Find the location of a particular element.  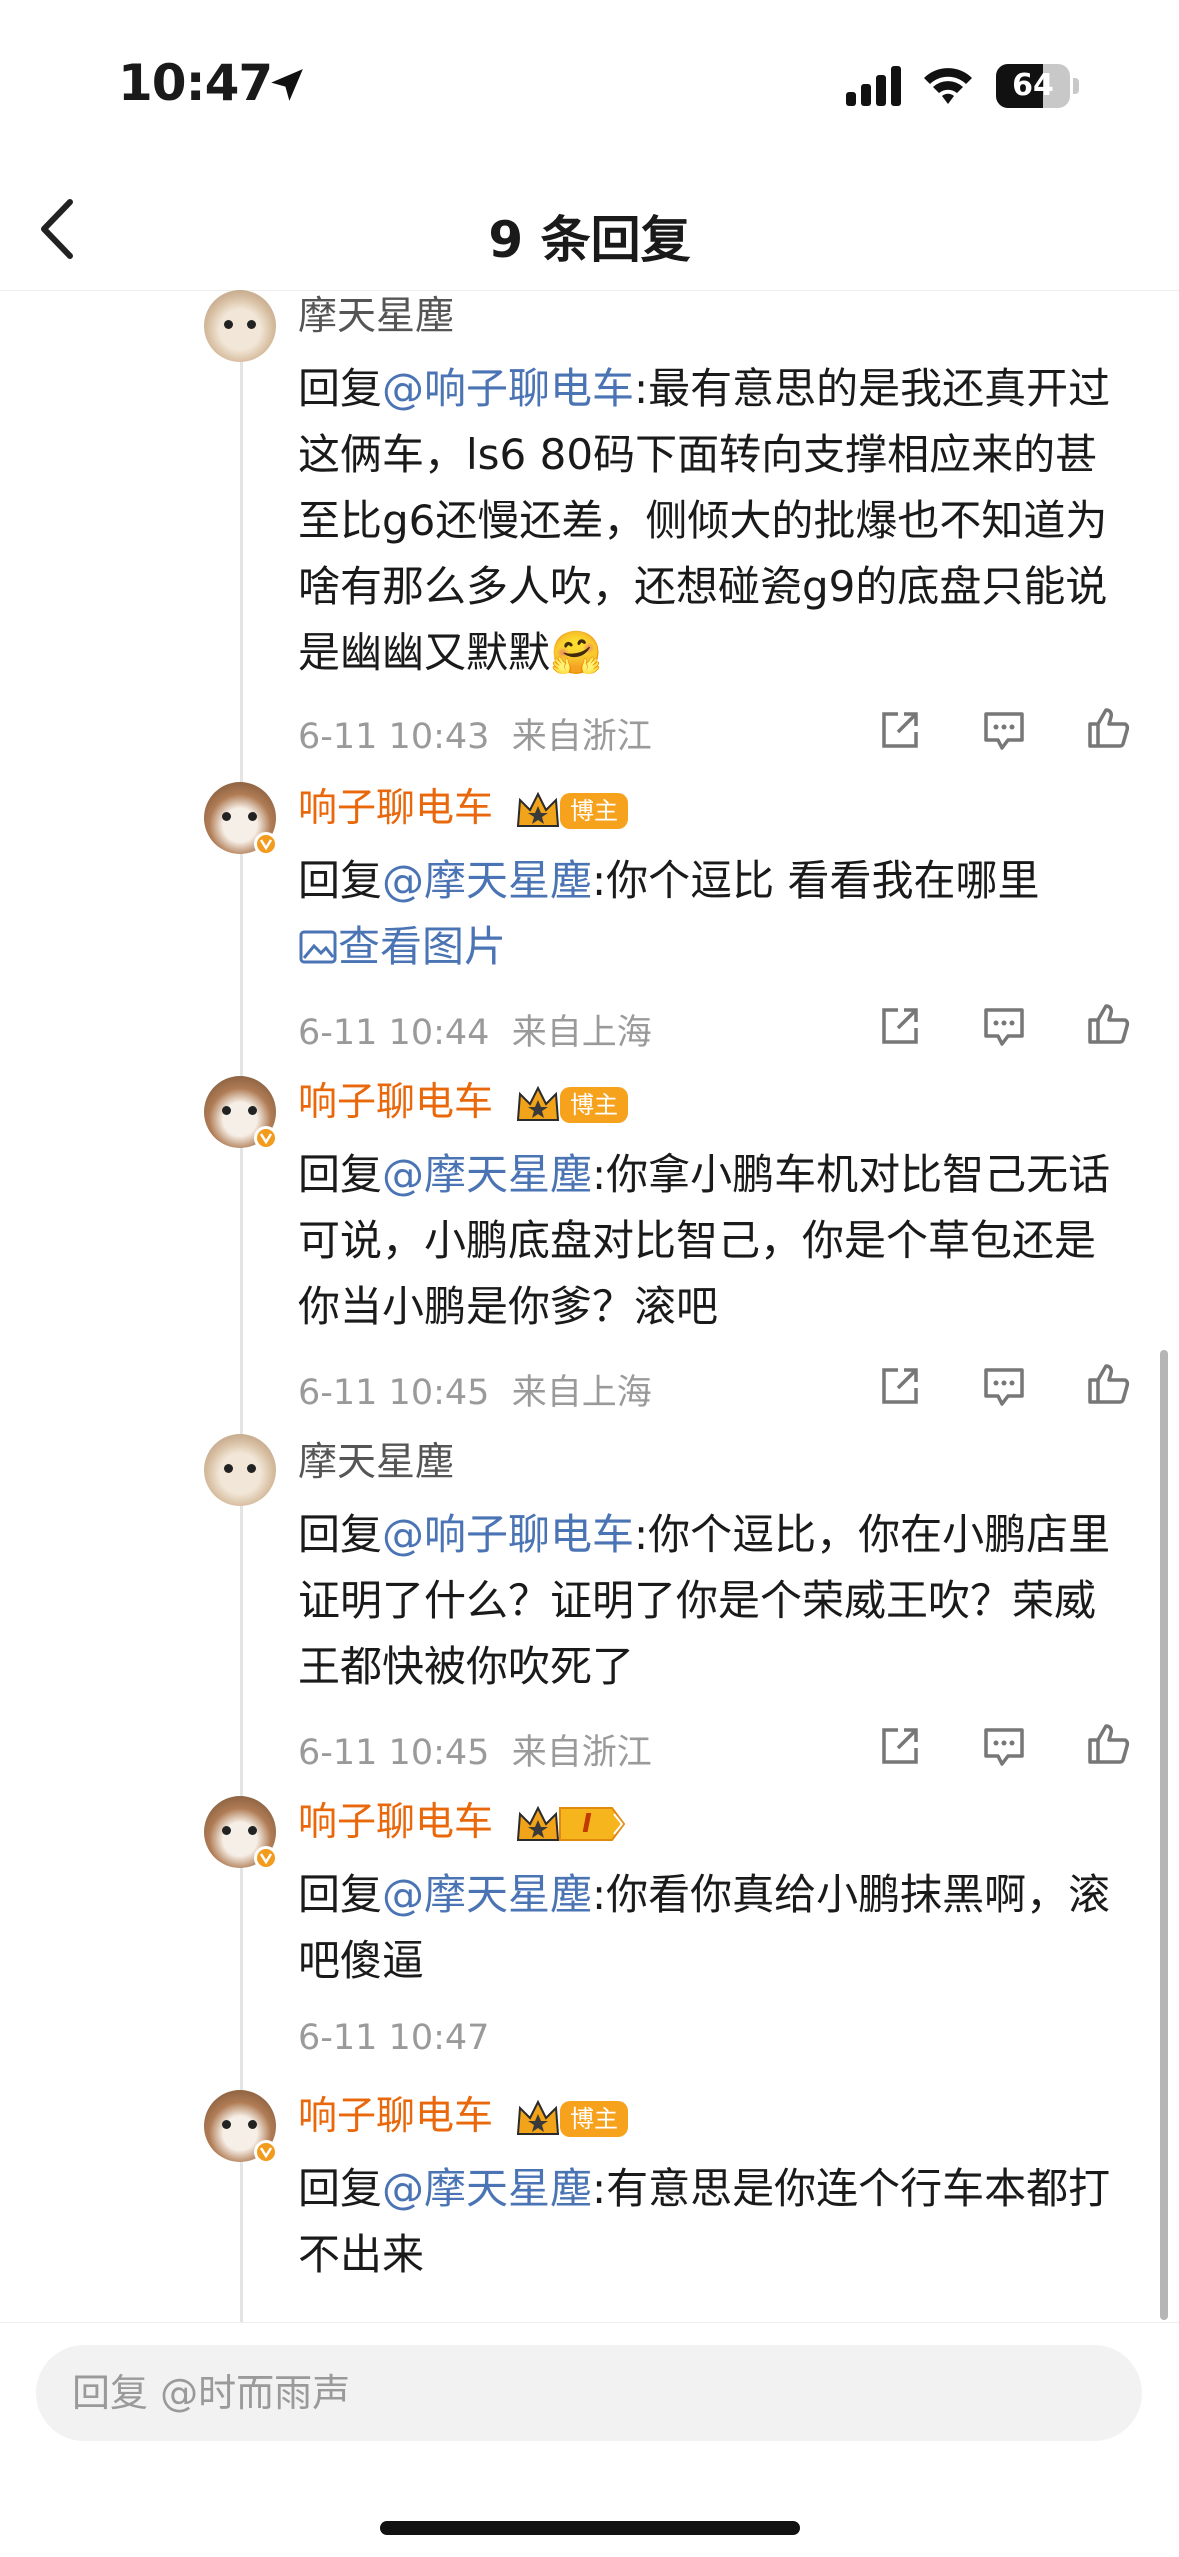

page-title: 9 条回复 is located at coordinates (589, 240).